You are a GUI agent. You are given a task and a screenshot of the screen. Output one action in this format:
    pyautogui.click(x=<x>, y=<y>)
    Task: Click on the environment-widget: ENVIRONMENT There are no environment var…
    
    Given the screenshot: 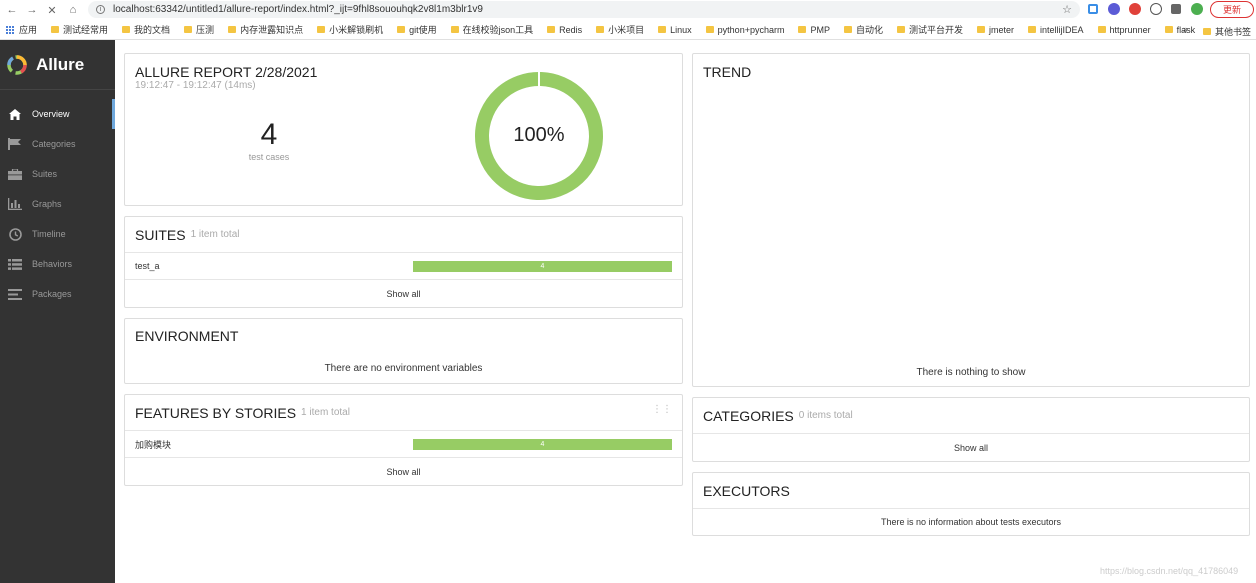 What is the action you would take?
    pyautogui.click(x=403, y=351)
    